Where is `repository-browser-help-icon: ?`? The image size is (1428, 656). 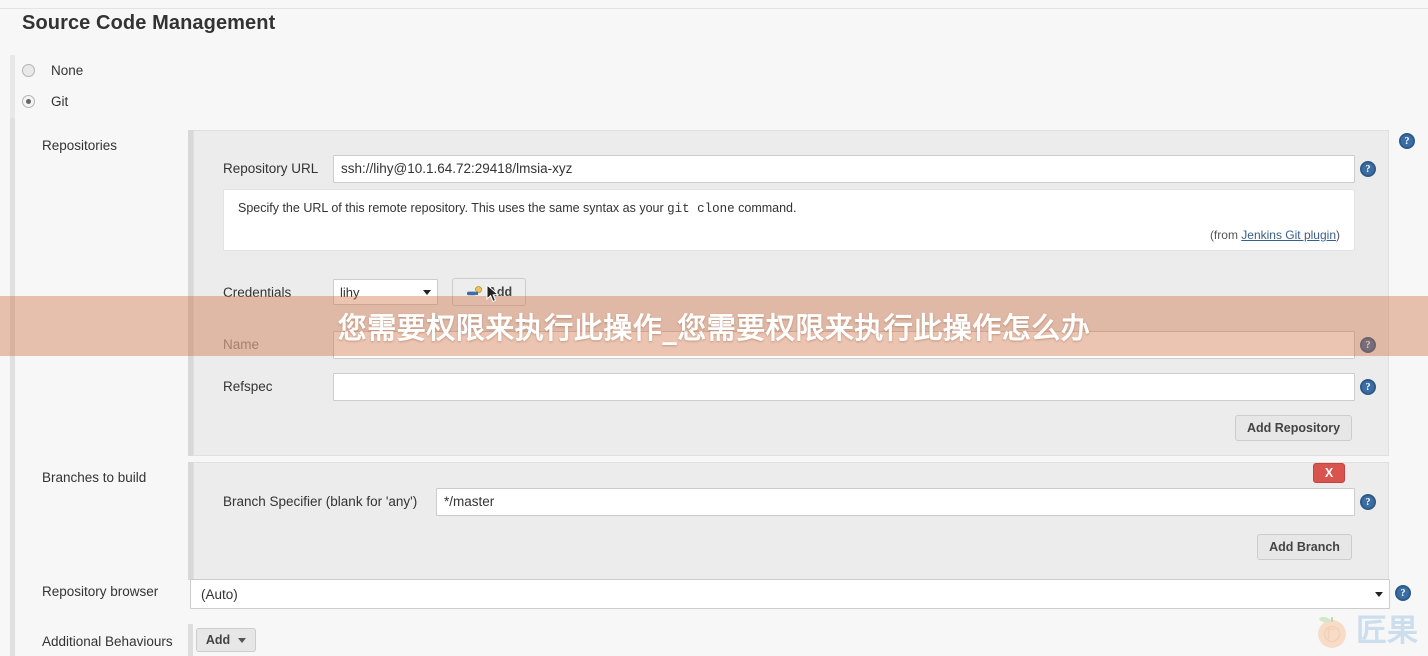 repository-browser-help-icon: ? is located at coordinates (1403, 593).